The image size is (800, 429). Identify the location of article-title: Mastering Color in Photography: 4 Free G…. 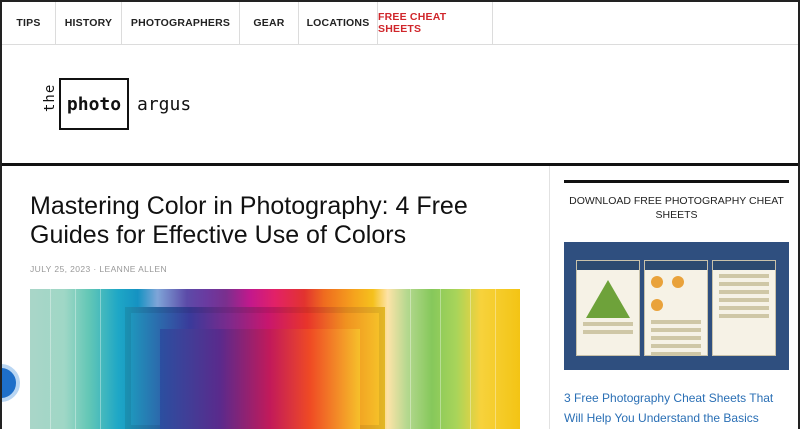
(280, 221).